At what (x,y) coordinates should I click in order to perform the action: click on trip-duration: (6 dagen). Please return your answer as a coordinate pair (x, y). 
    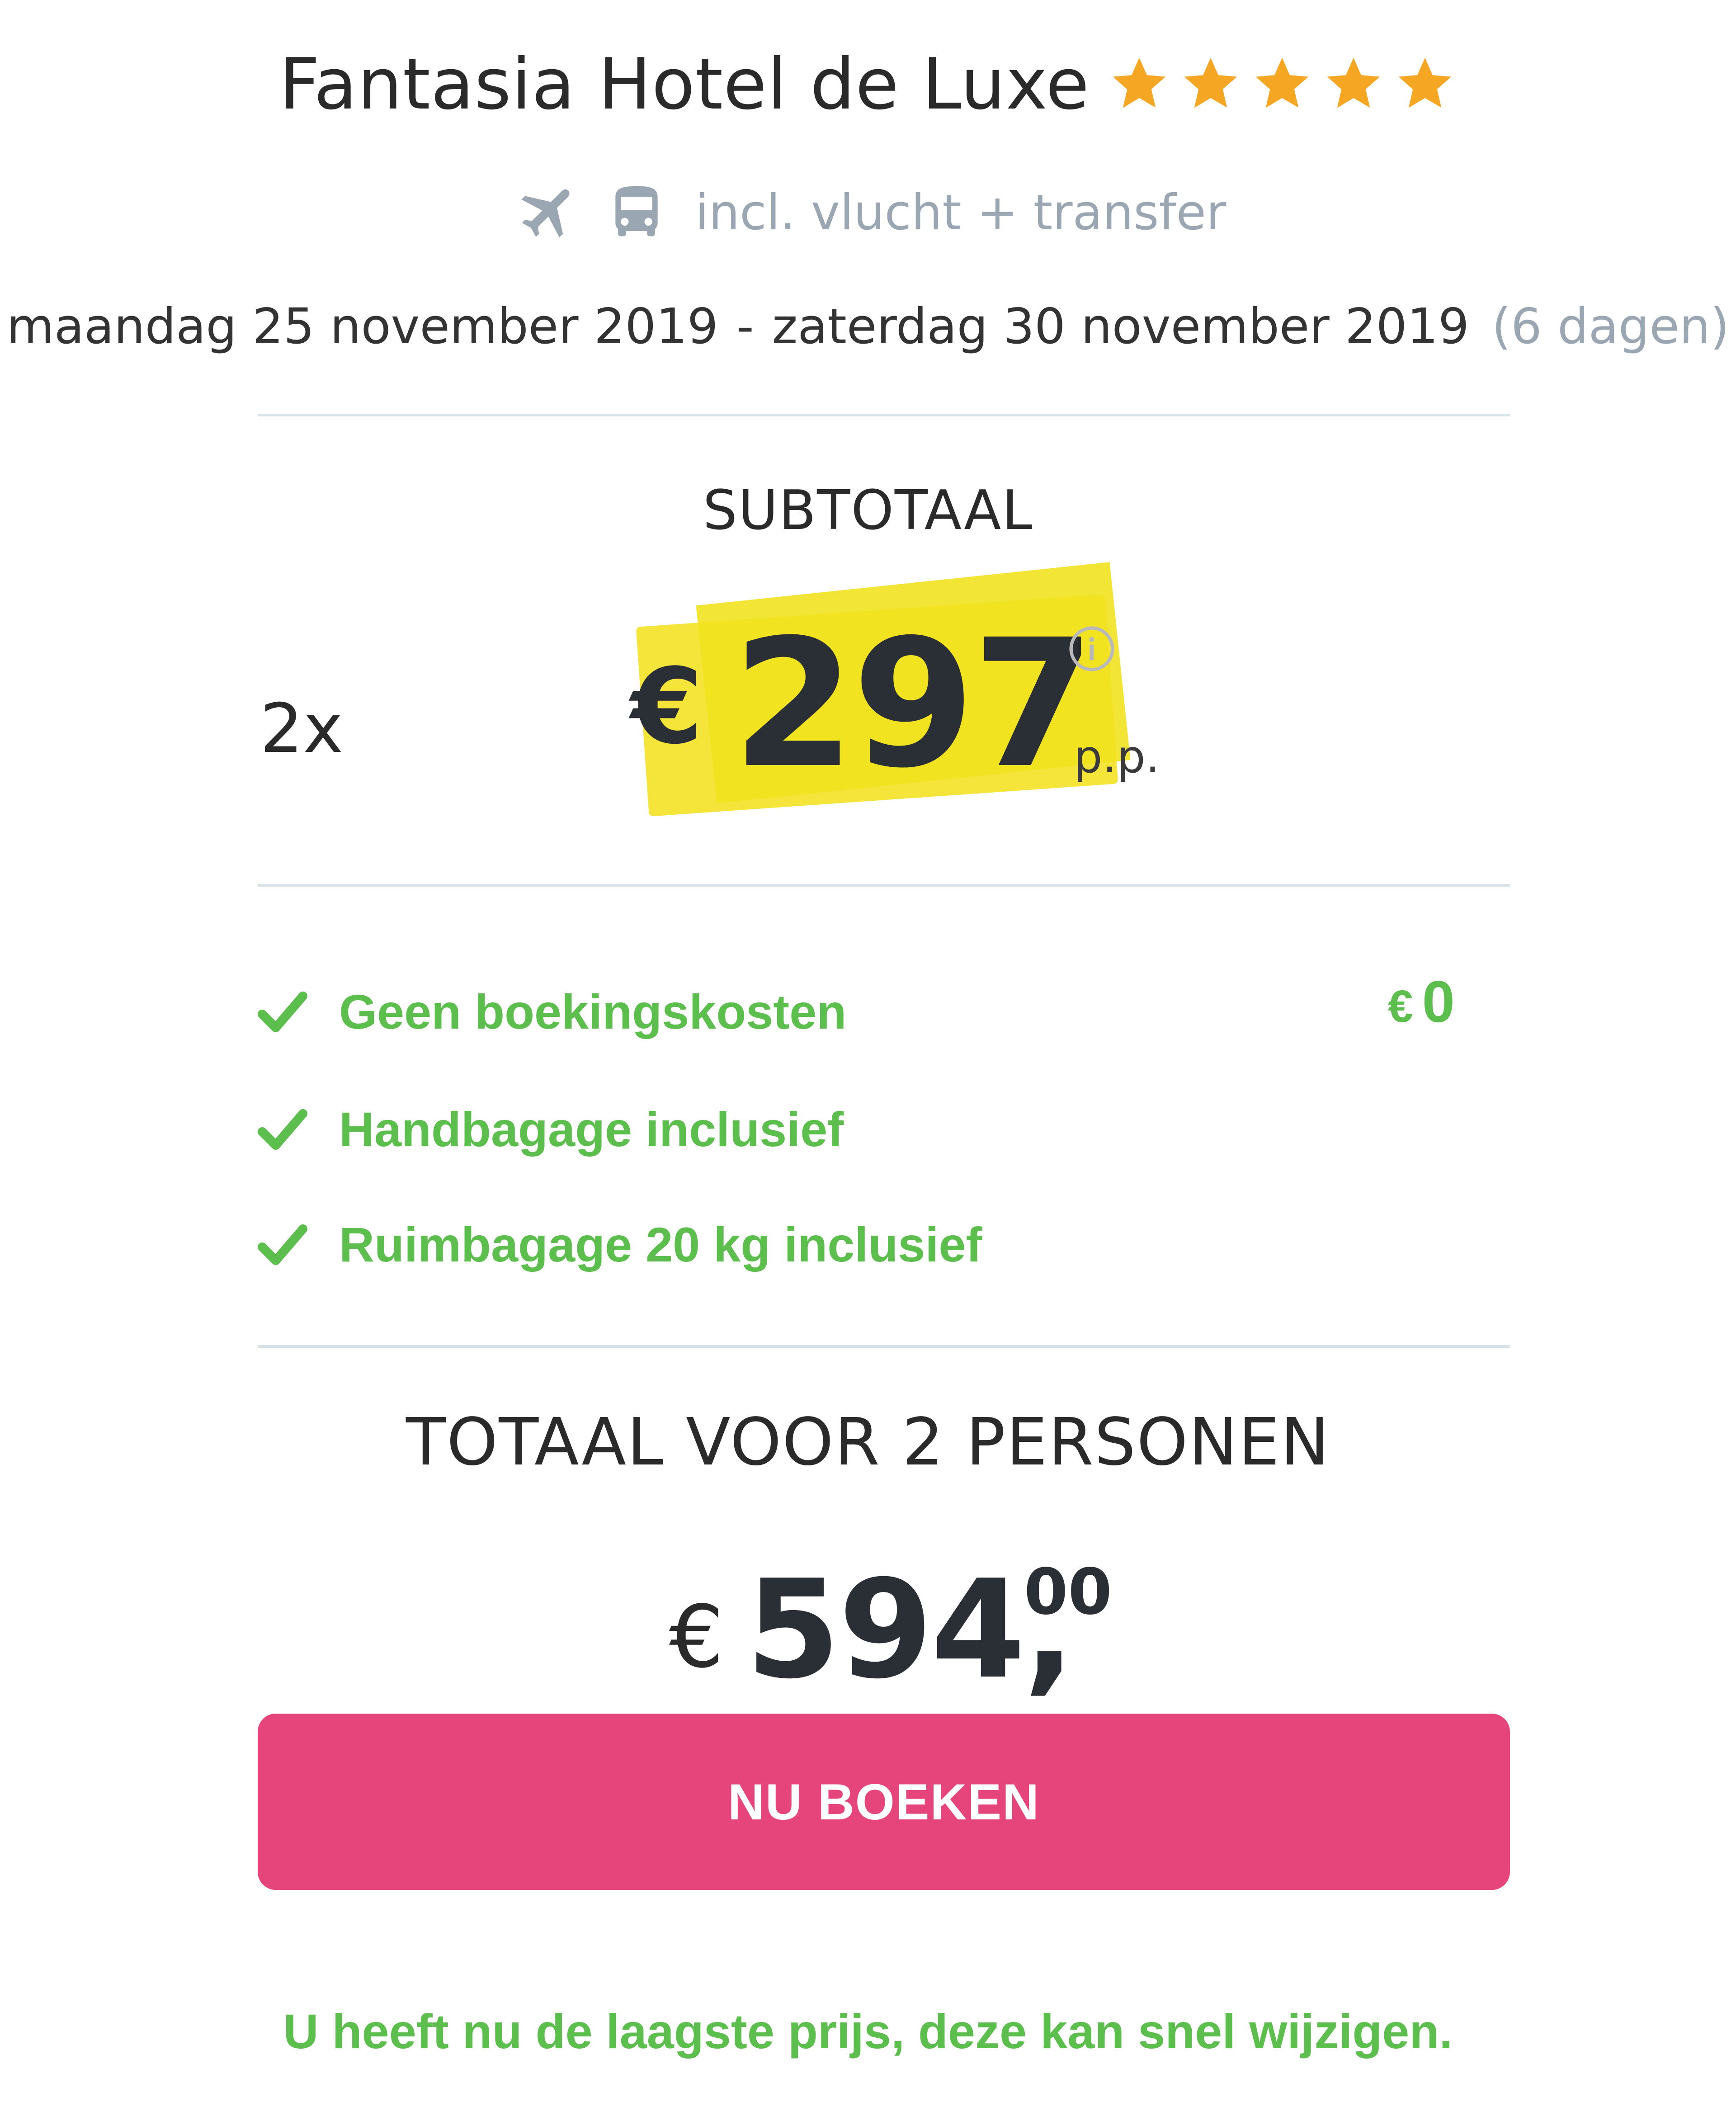
    Looking at the image, I should click on (1610, 326).